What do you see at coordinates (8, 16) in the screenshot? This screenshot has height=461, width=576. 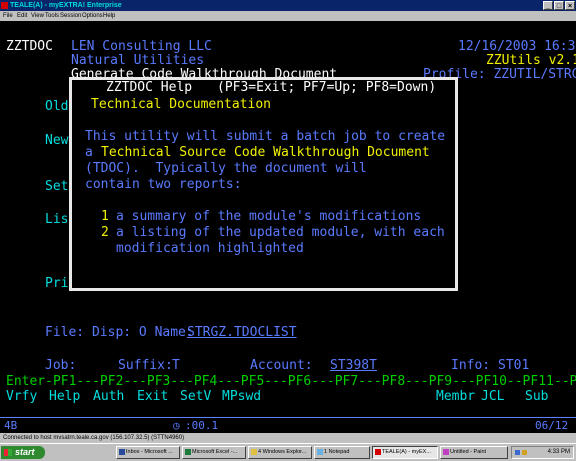 I see `menu-file: File` at bounding box center [8, 16].